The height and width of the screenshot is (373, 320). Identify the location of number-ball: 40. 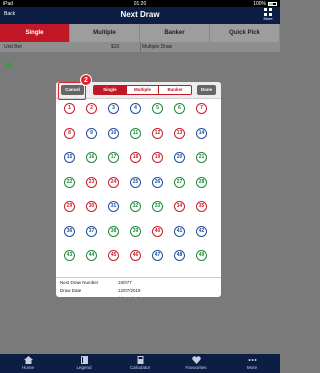
(157, 231).